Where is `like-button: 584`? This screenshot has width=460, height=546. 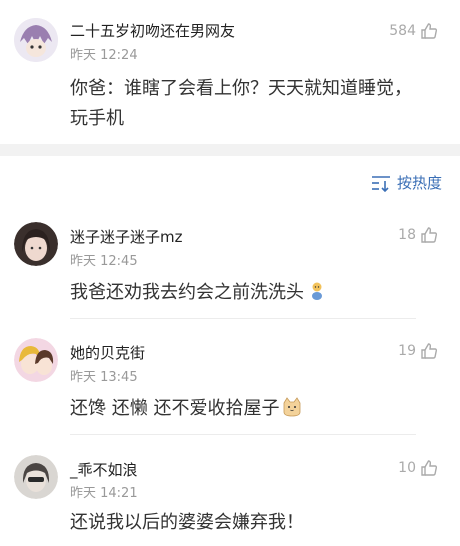 like-button: 584 is located at coordinates (413, 31).